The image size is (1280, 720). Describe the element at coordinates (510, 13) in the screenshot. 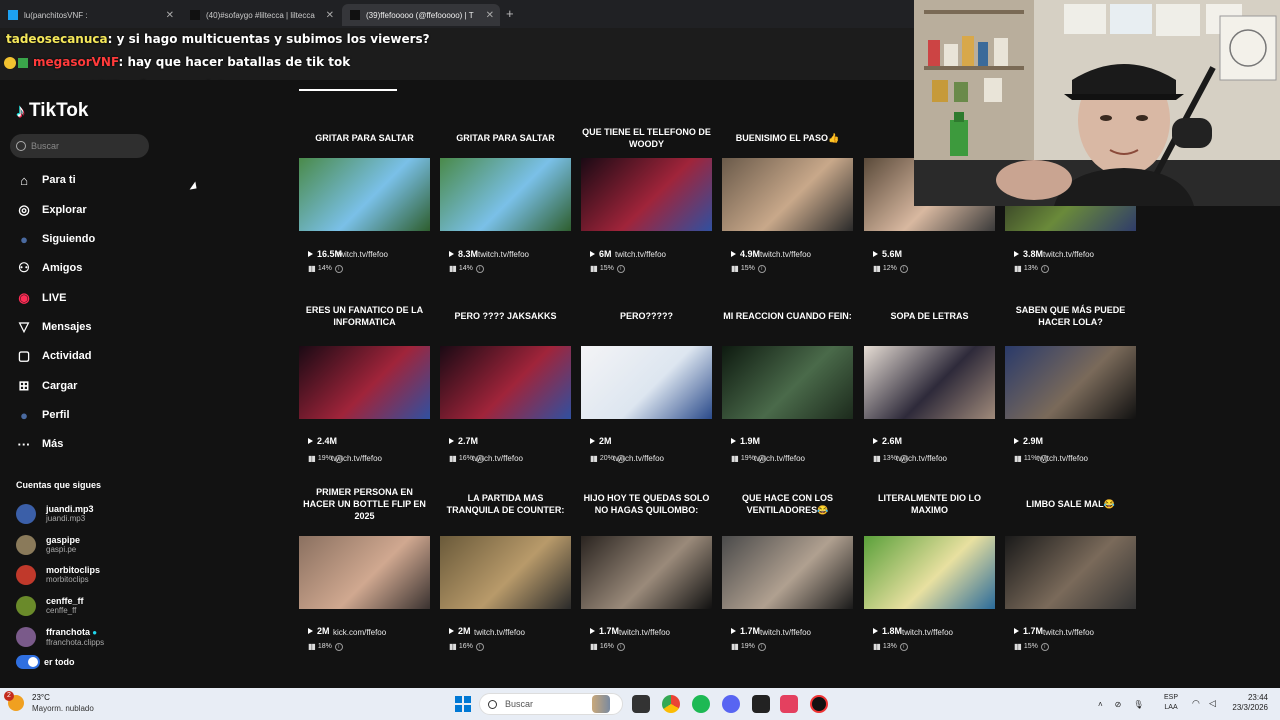

I see `new-tab-button: +` at that location.